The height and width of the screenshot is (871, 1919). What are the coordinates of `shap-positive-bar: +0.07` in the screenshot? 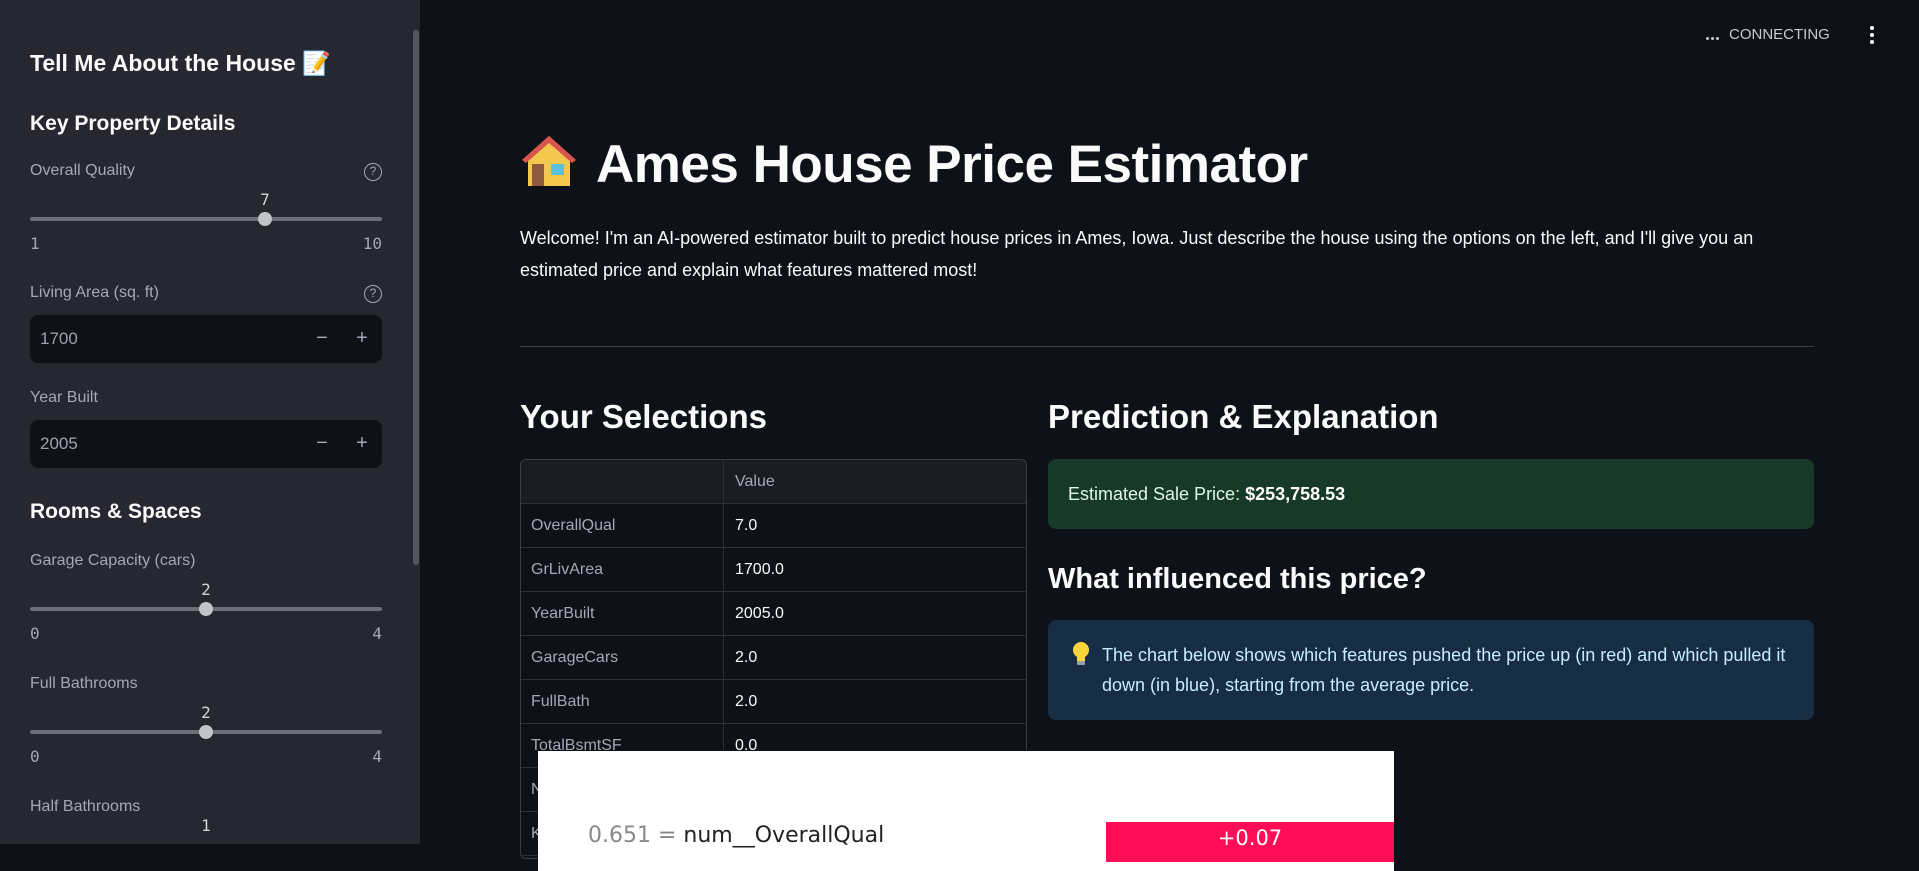 It's located at (1250, 842).